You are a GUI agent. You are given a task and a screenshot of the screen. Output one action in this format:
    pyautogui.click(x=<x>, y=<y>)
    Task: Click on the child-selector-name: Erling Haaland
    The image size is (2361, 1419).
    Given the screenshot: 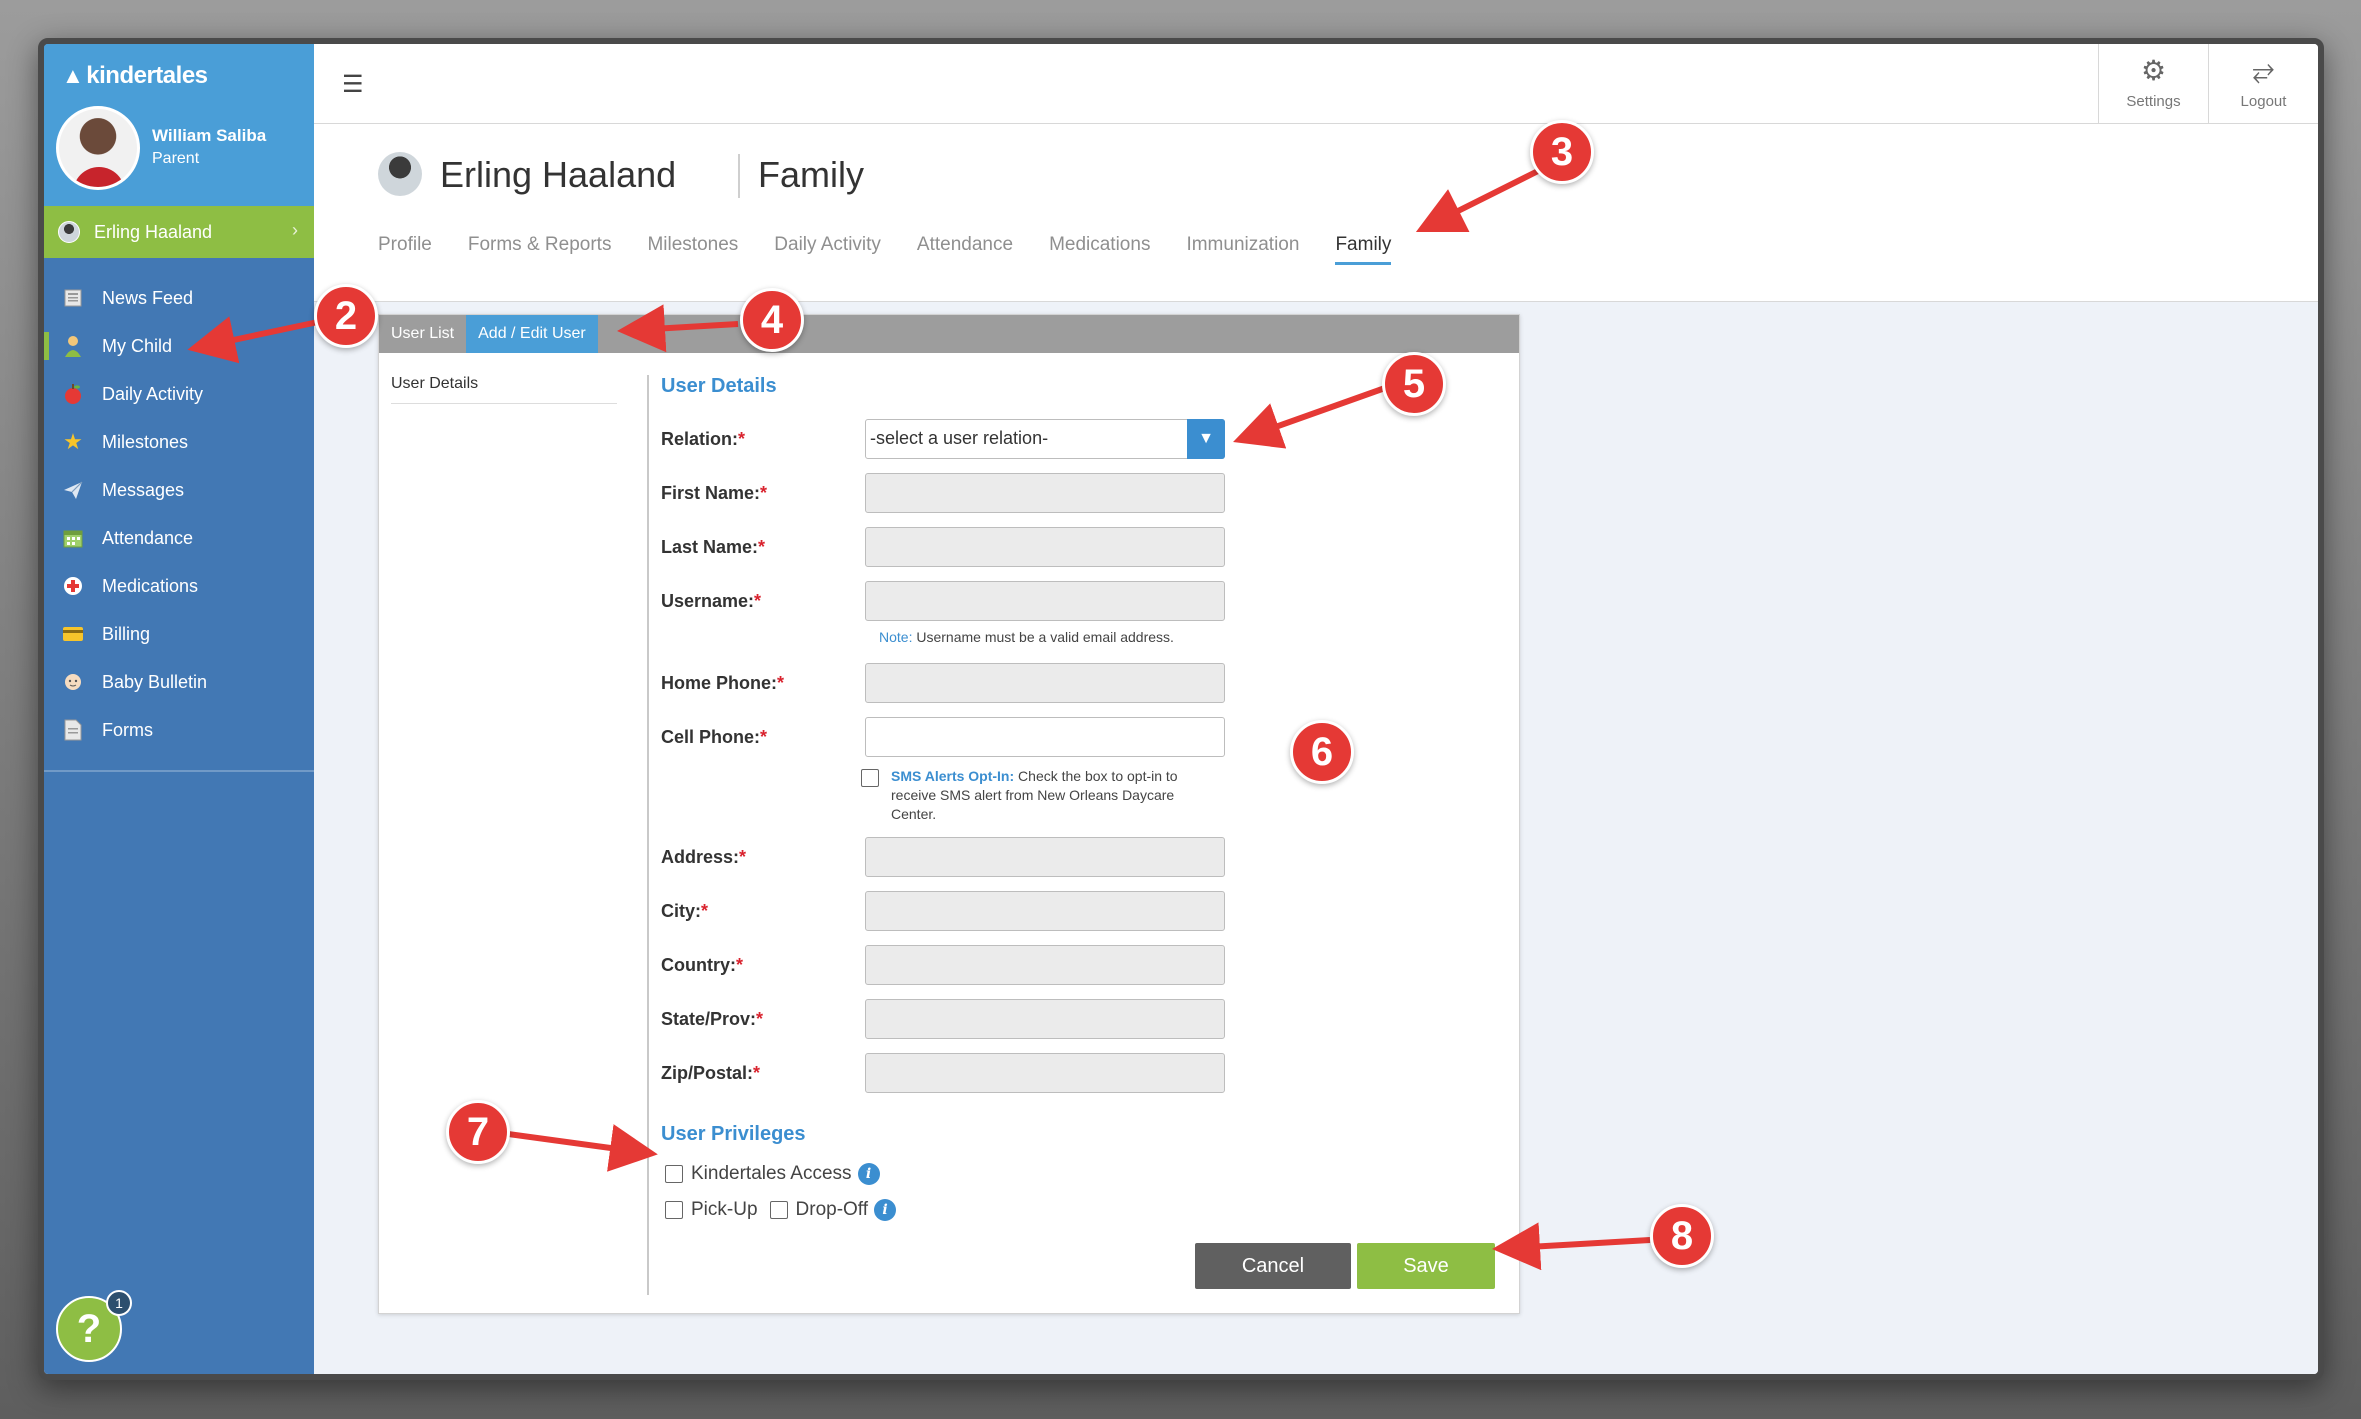 What is the action you would take?
    pyautogui.click(x=153, y=231)
    